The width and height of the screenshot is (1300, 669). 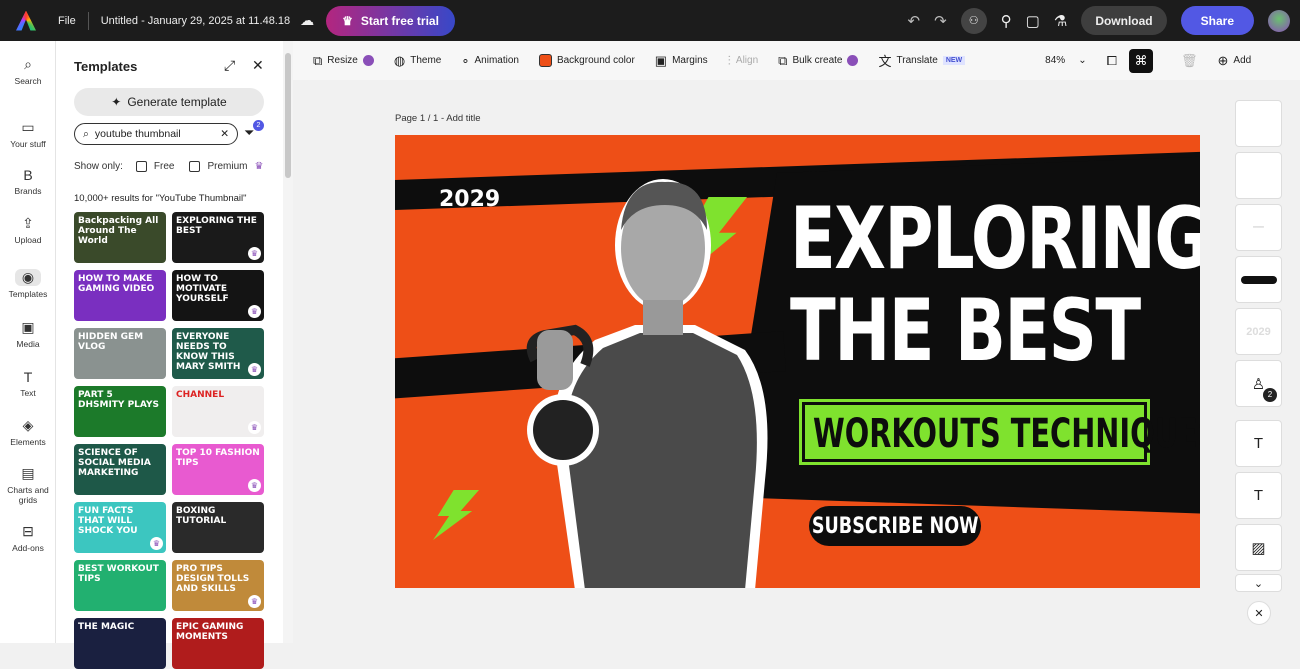 What do you see at coordinates (26, 20) in the screenshot?
I see `app-logo` at bounding box center [26, 20].